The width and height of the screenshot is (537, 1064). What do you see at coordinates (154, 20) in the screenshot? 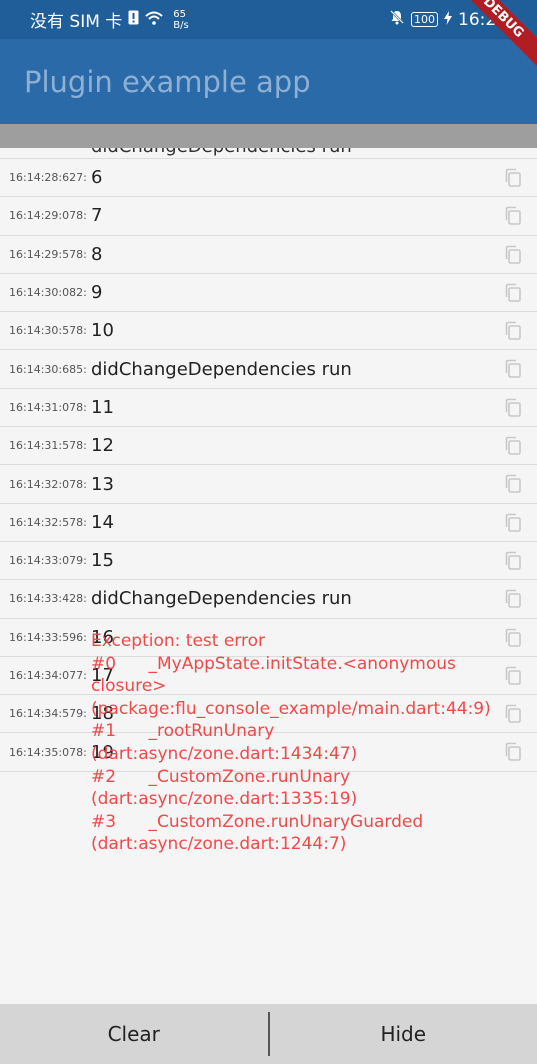
I see `wifi-icon` at bounding box center [154, 20].